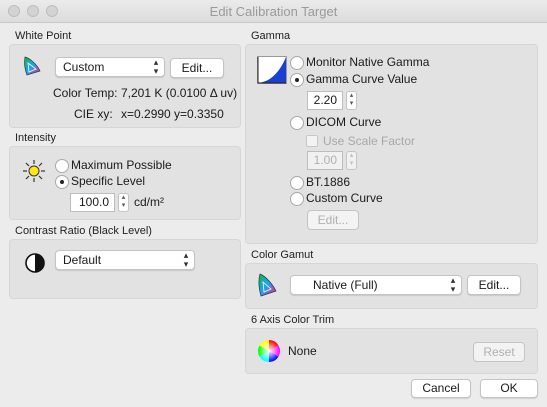  What do you see at coordinates (271, 36) in the screenshot?
I see `gamma-section-title: Gamma` at bounding box center [271, 36].